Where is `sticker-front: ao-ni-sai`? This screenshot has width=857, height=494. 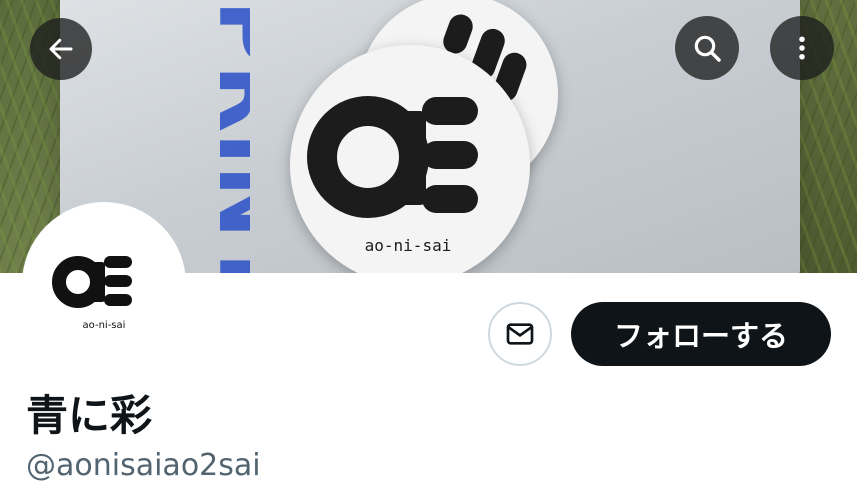
sticker-front: ao-ni-sai is located at coordinates (410, 159).